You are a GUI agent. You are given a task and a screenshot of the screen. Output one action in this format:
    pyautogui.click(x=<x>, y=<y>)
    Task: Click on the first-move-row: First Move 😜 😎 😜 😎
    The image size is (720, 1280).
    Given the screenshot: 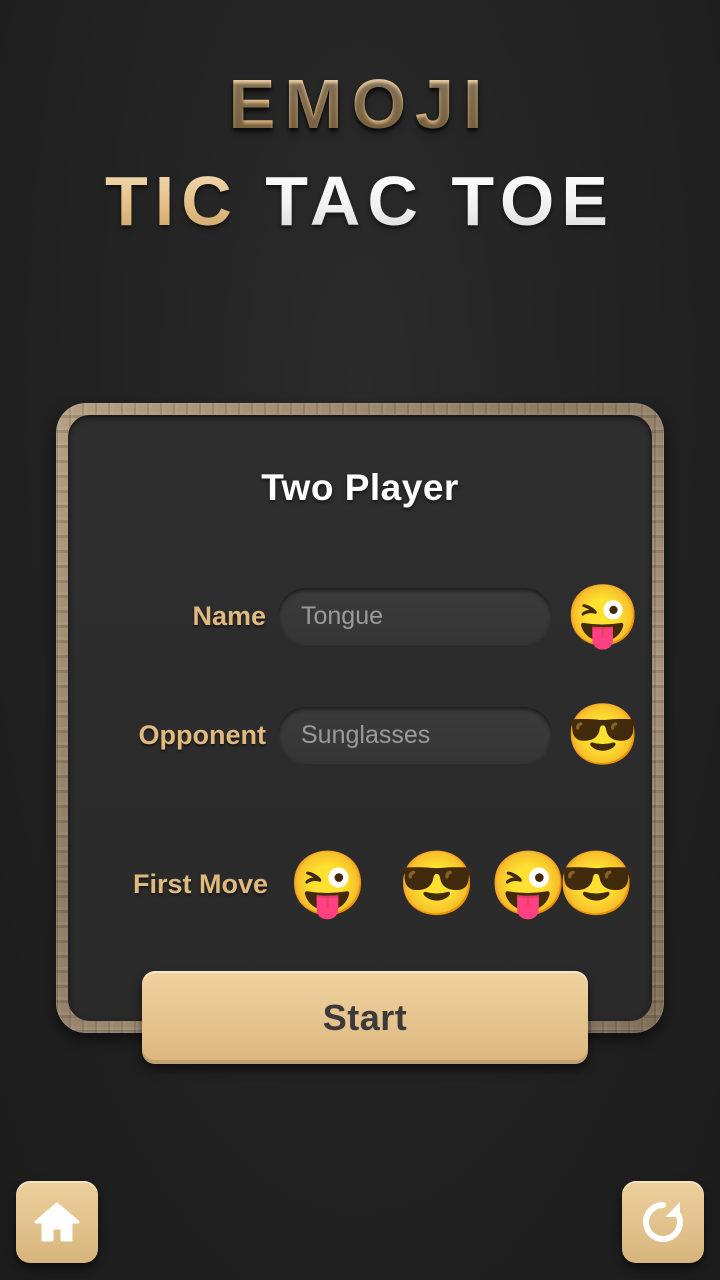 What is the action you would take?
    pyautogui.click(x=360, y=884)
    